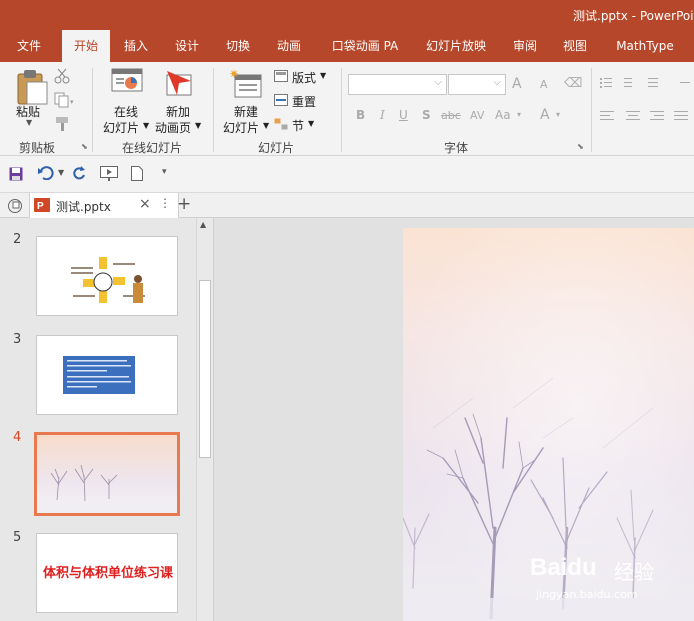 The image size is (694, 621). What do you see at coordinates (16, 175) in the screenshot?
I see `save-icon` at bounding box center [16, 175].